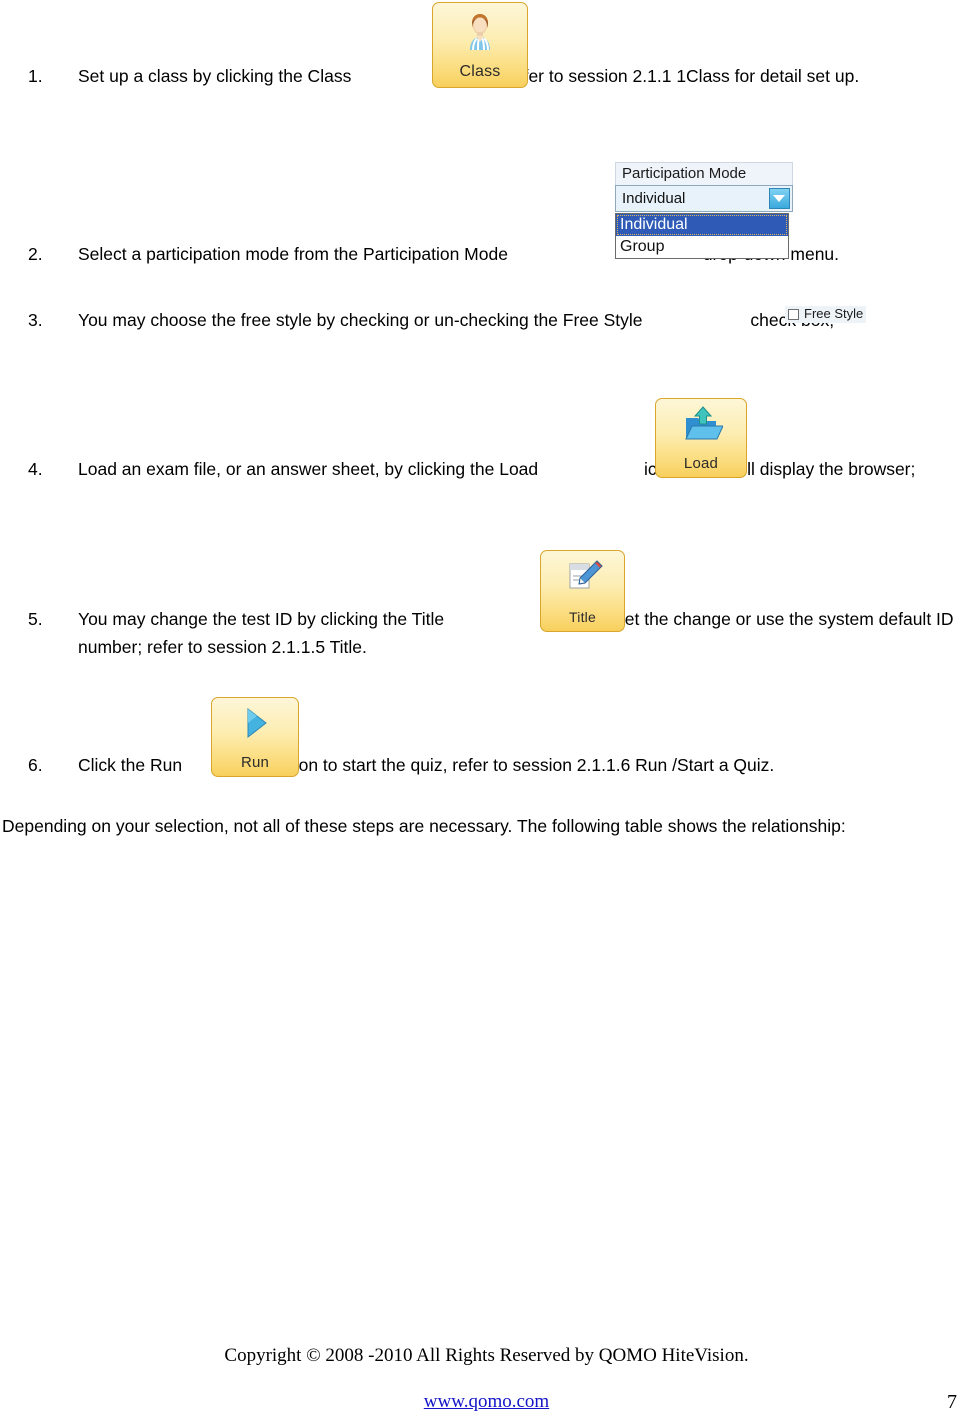 The width and height of the screenshot is (973, 1419). I want to click on participation-mode-option-list: Individual Group, so click(702, 236).